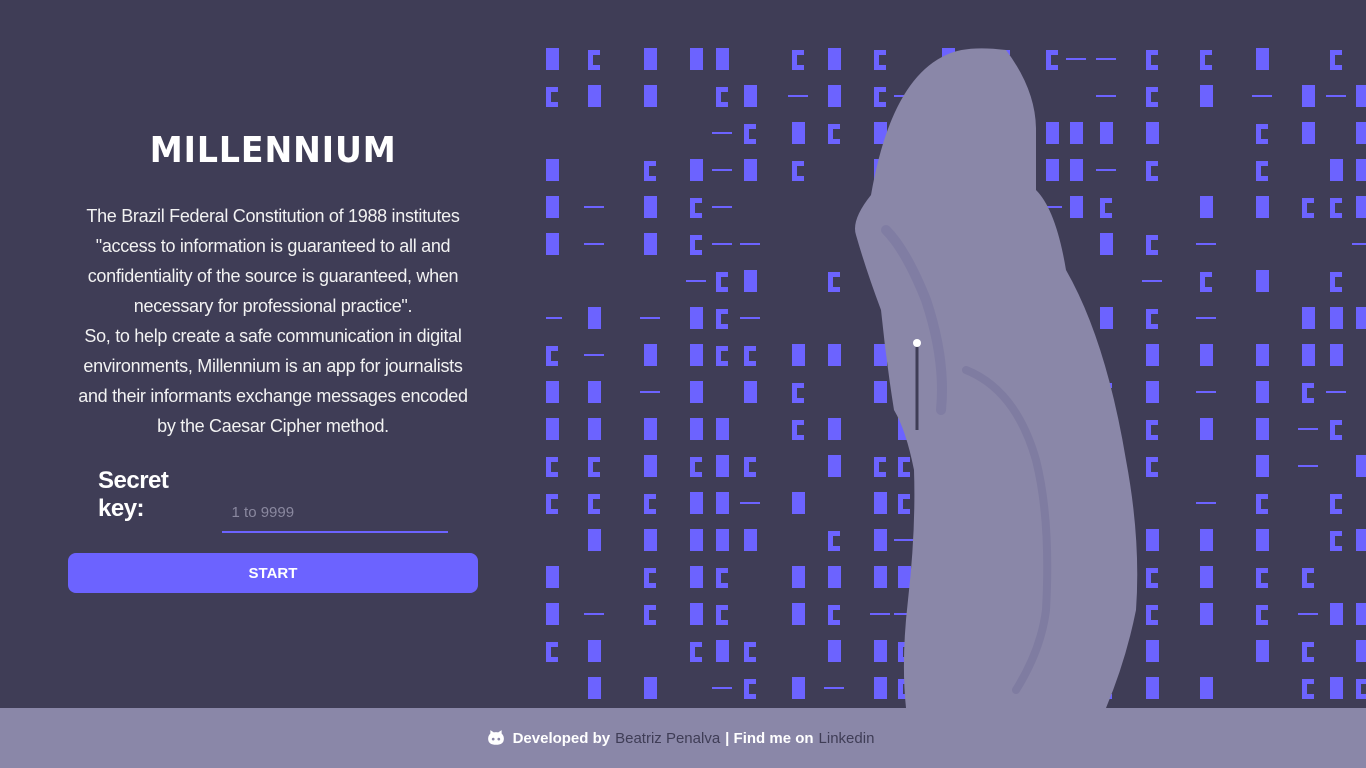  What do you see at coordinates (561, 738) in the screenshot?
I see `footer-developed-by: Developed by` at bounding box center [561, 738].